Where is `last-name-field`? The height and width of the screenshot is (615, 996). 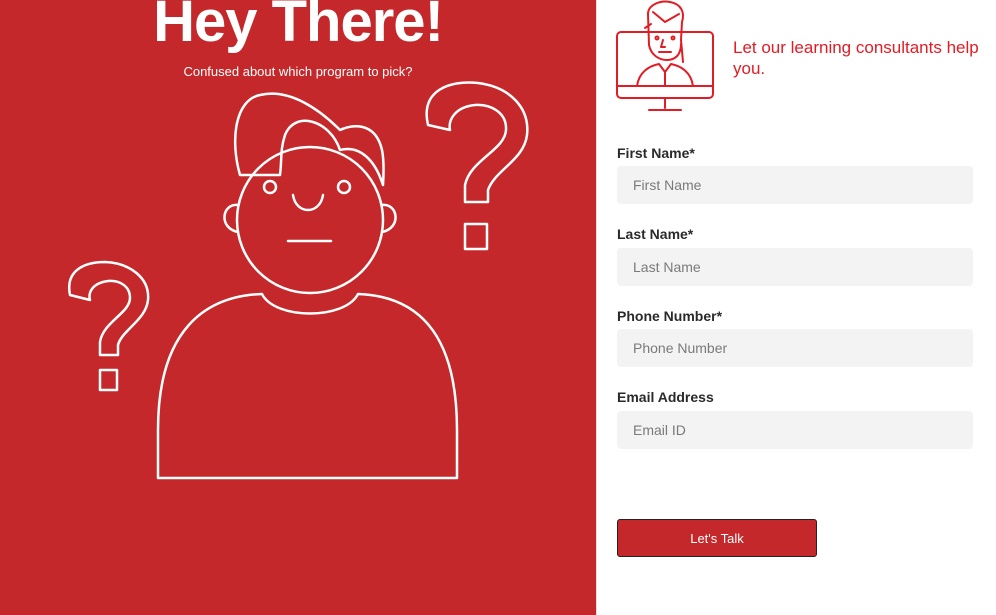
last-name-field is located at coordinates (795, 267).